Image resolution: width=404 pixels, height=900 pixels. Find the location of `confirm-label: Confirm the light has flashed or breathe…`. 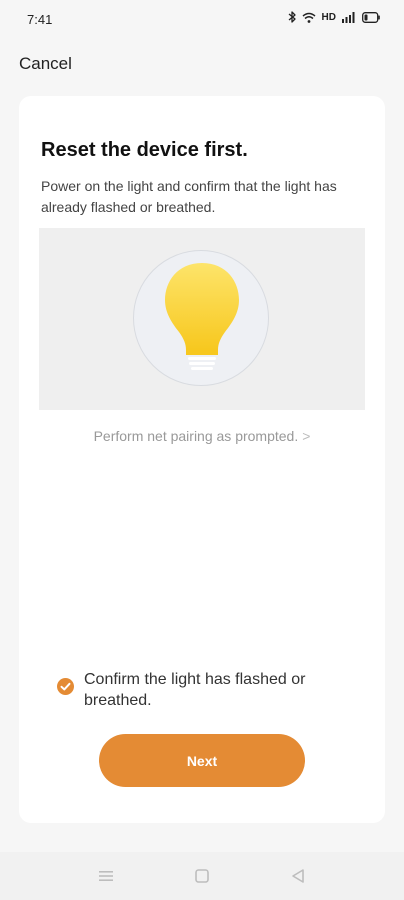

confirm-label: Confirm the light has flashed or breathe… is located at coordinates (195, 690).